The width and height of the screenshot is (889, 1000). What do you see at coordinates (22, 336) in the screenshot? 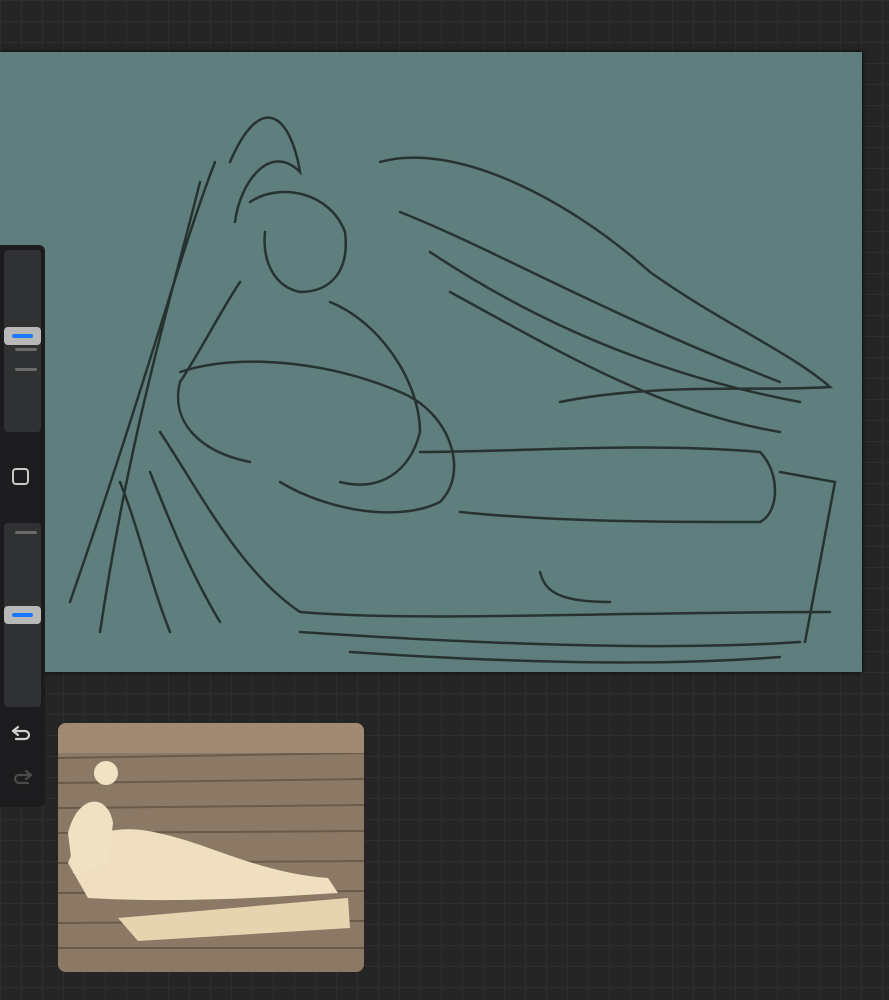
I see `brush-size-thumb` at bounding box center [22, 336].